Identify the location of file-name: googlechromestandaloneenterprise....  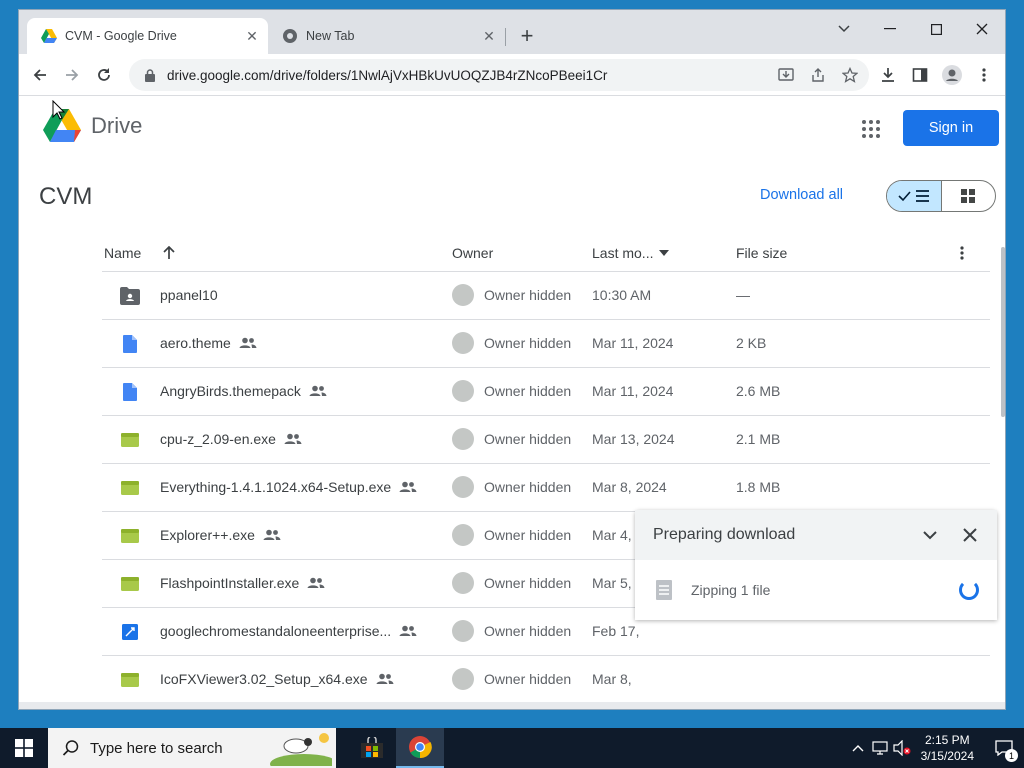
(288, 631).